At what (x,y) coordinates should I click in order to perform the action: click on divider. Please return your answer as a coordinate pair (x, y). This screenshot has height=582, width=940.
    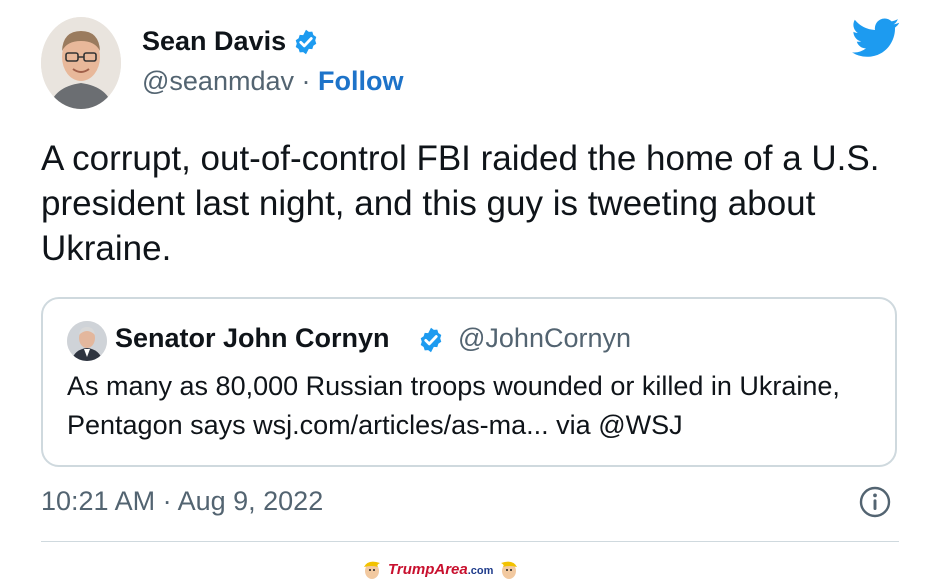
    Looking at the image, I should click on (470, 541).